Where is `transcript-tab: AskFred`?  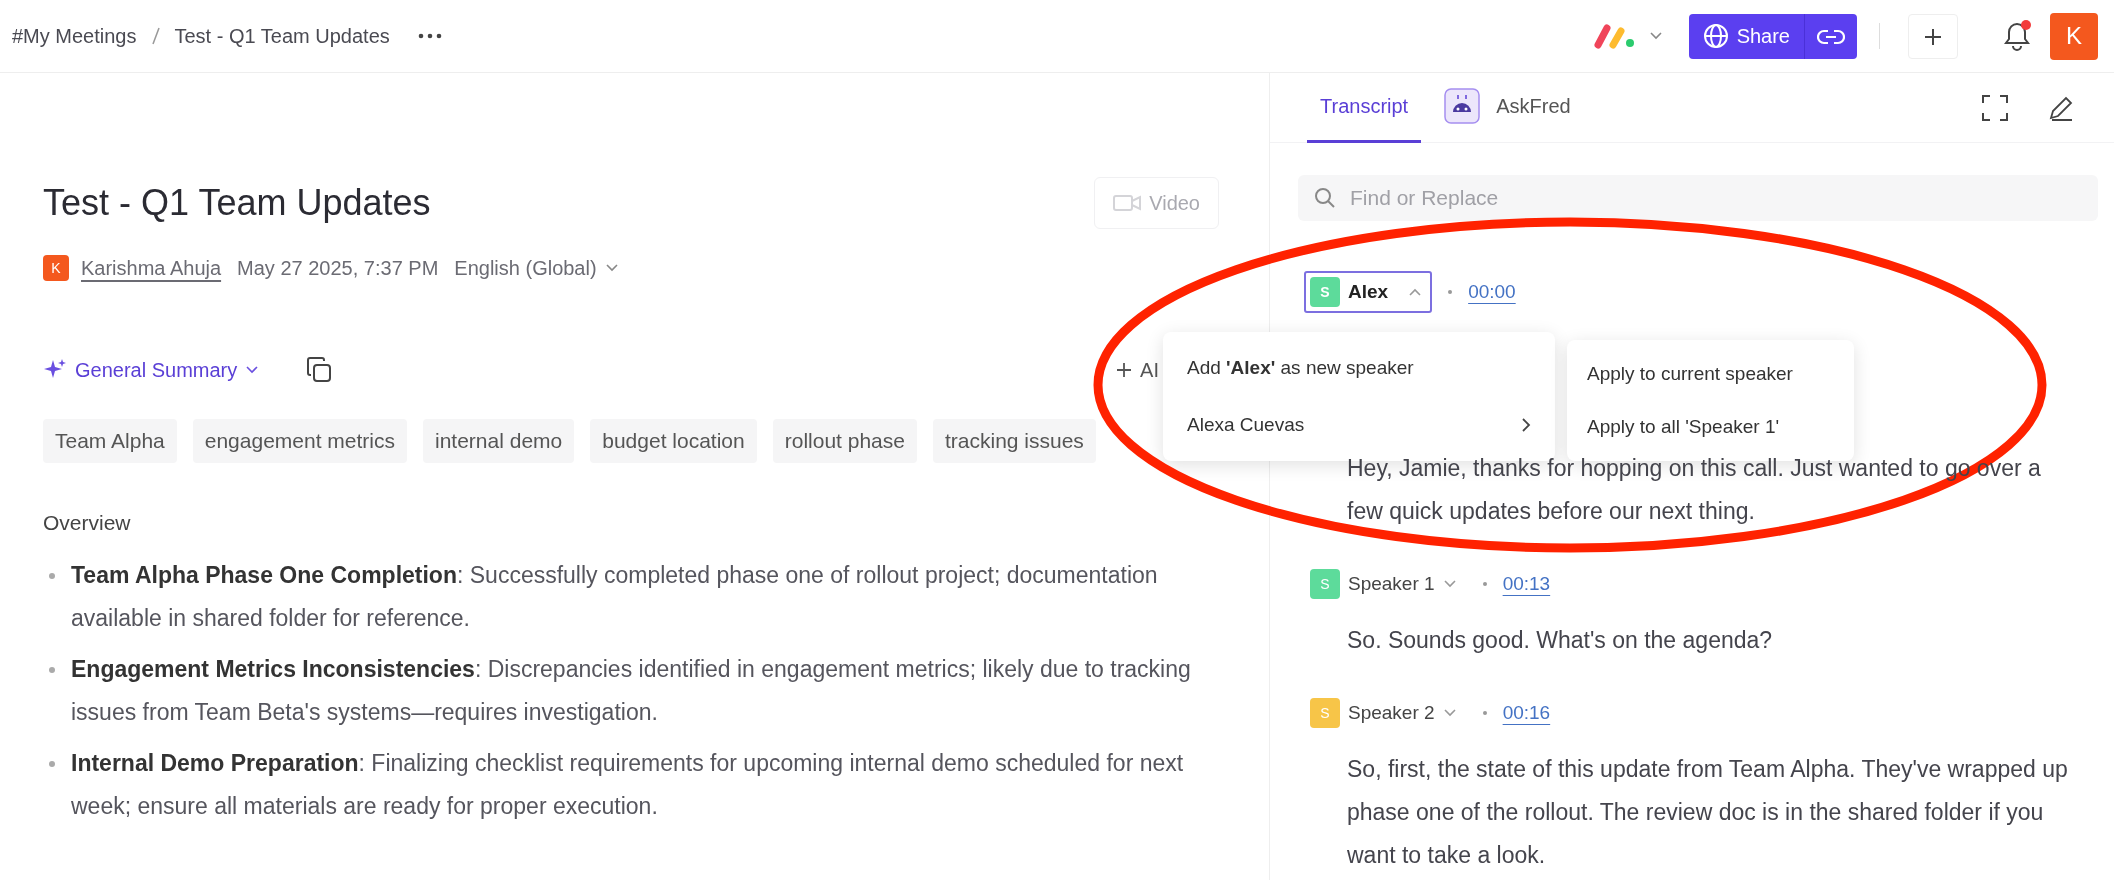 transcript-tab: AskFred is located at coordinates (1507, 107).